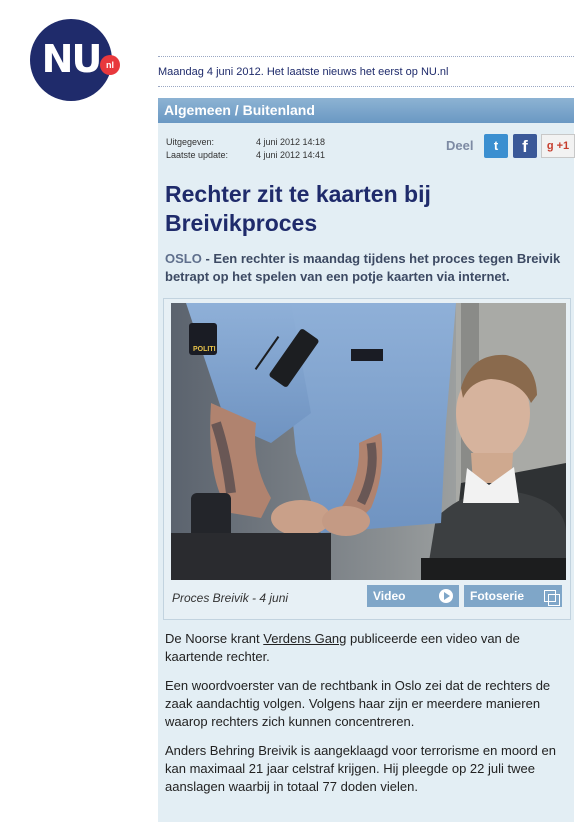 The width and height of the screenshot is (575, 822). I want to click on twitter-icon: t, so click(496, 145).